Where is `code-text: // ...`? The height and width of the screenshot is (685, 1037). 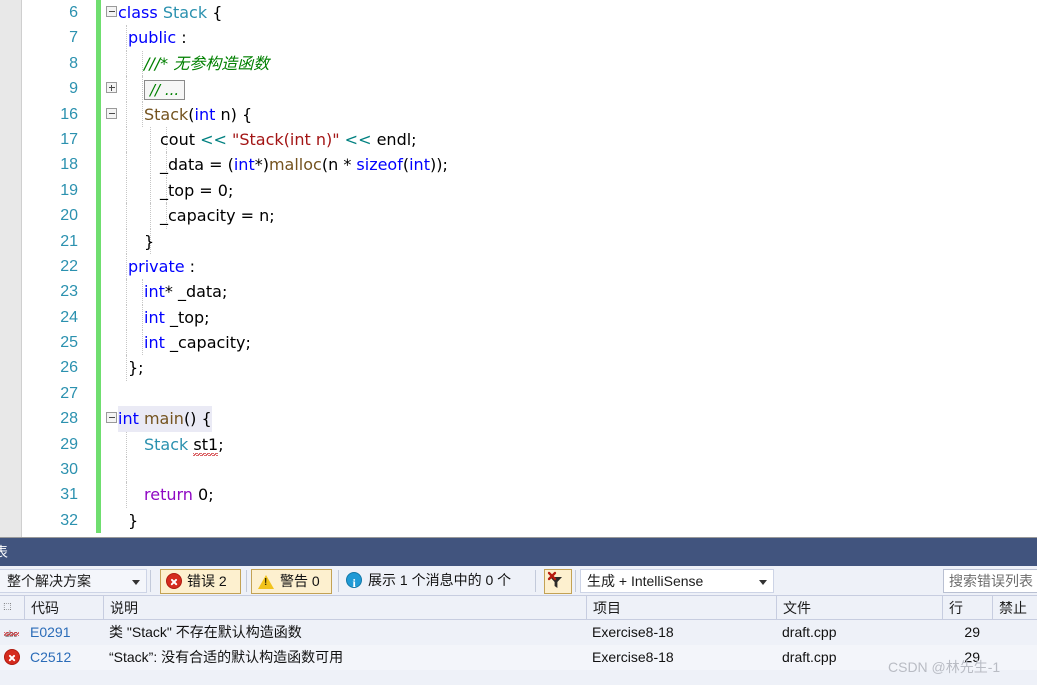 code-text: // ... is located at coordinates (165, 88).